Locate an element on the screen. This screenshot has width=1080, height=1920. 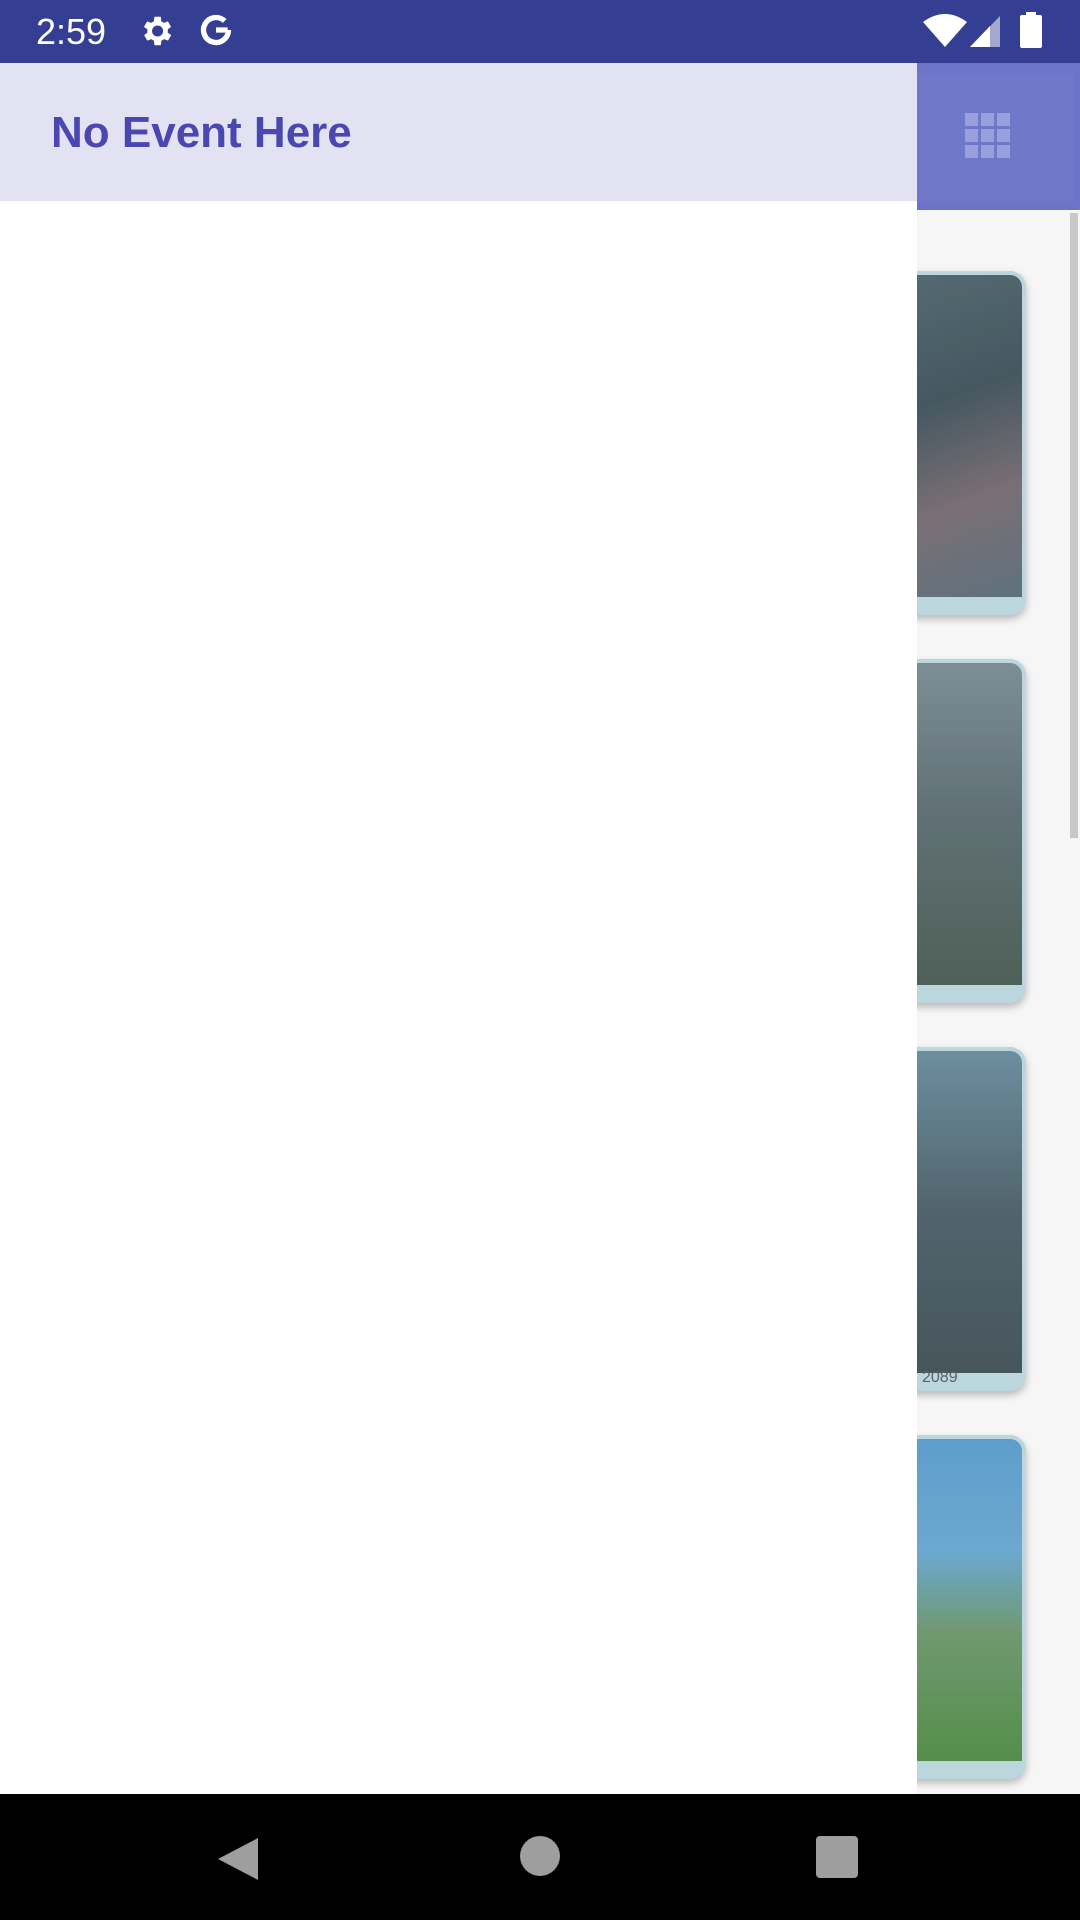
drawer-header: No Event Here is located at coordinates (458, 132).